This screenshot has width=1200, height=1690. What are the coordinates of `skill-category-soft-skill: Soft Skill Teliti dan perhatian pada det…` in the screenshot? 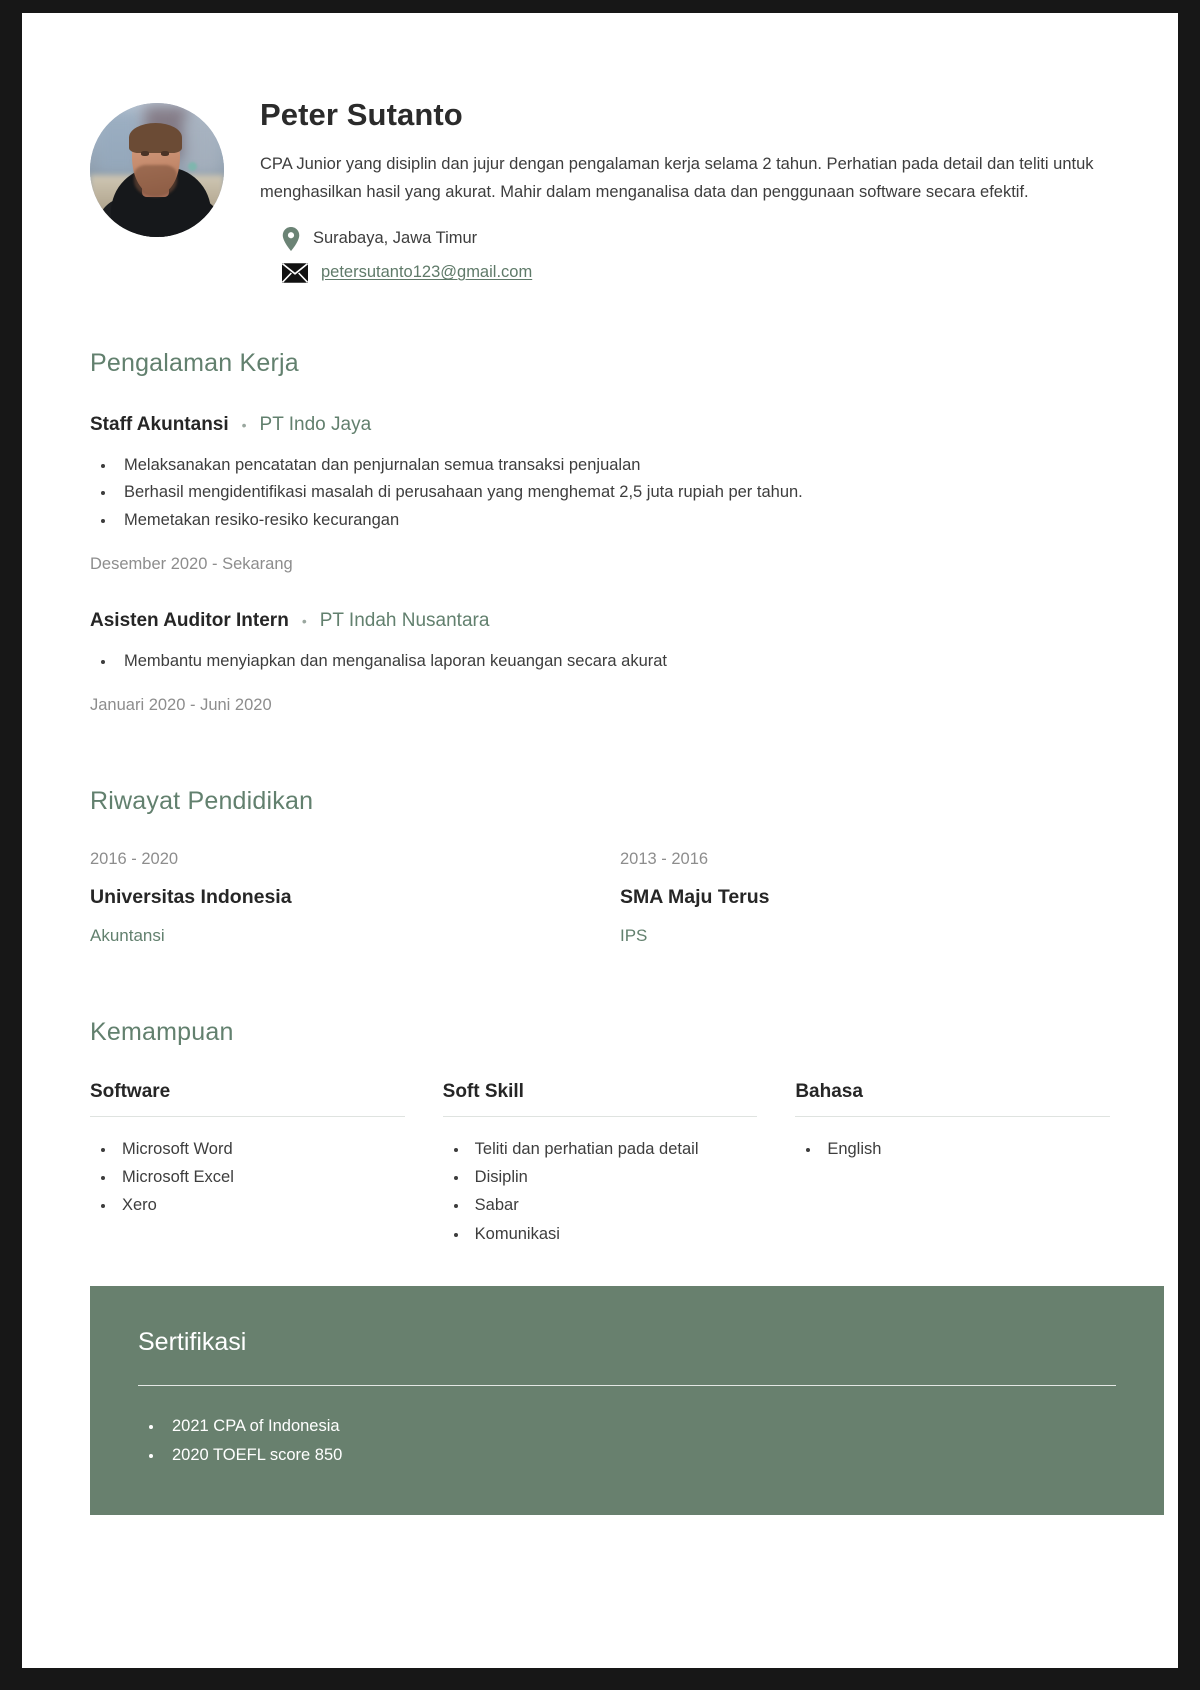 It's located at (600, 1165).